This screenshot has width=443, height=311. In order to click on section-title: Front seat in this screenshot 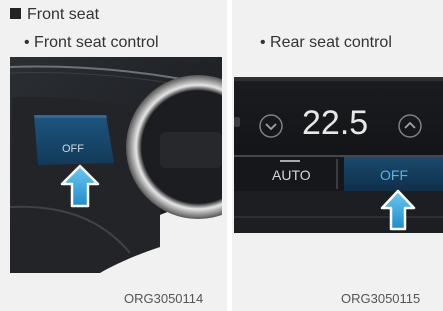, I will do `click(54, 15)`.